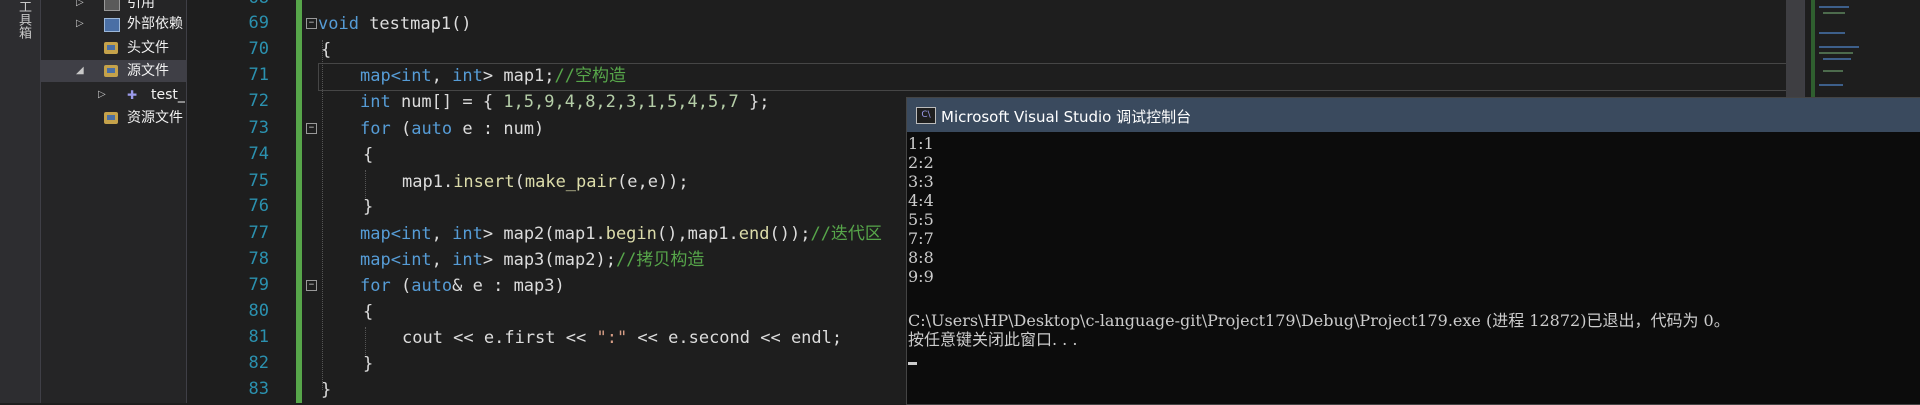 The height and width of the screenshot is (405, 1920). I want to click on tree-item-test-file: ▷ ✚ test_, so click(113, 95).